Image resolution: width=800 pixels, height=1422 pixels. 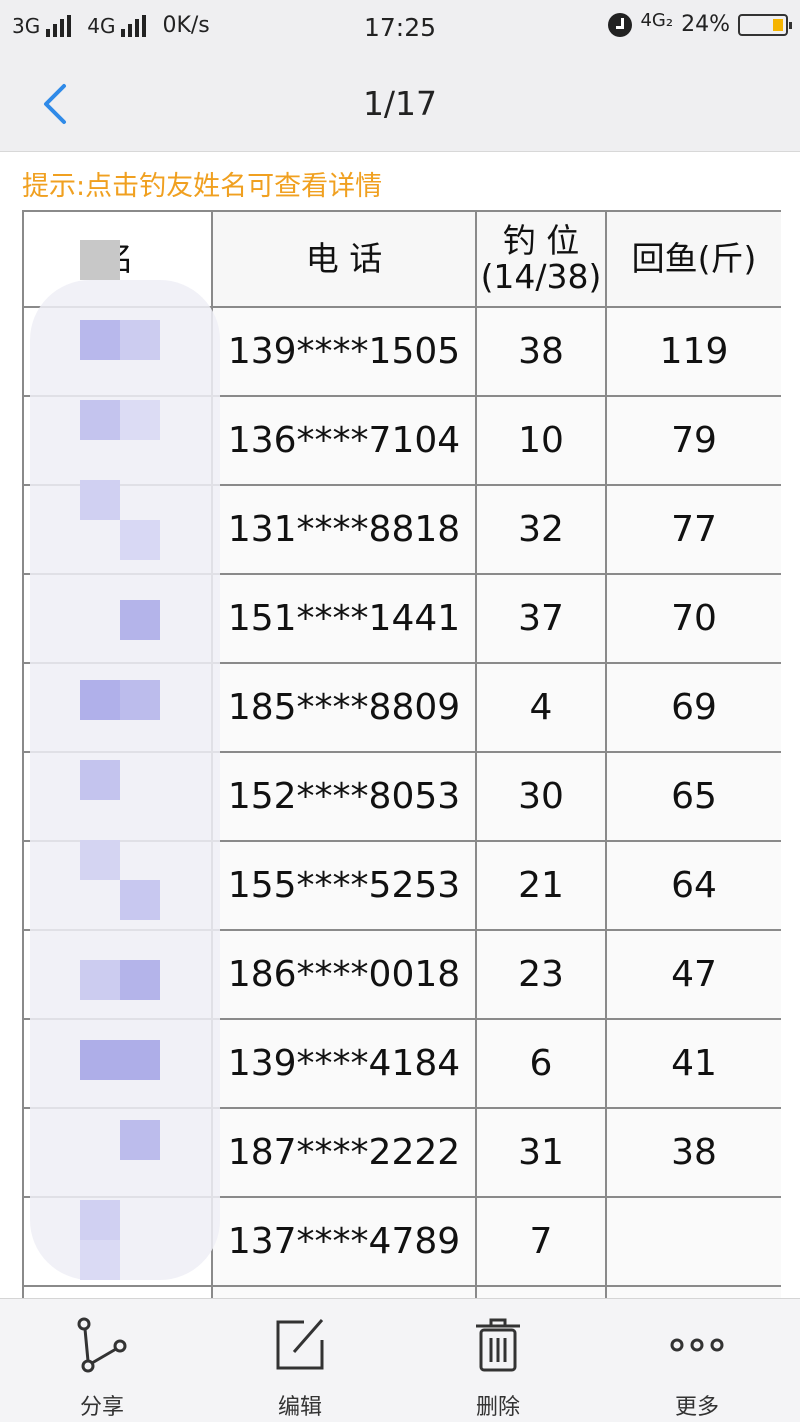 What do you see at coordinates (344, 259) in the screenshot?
I see `header-phone: 电 话` at bounding box center [344, 259].